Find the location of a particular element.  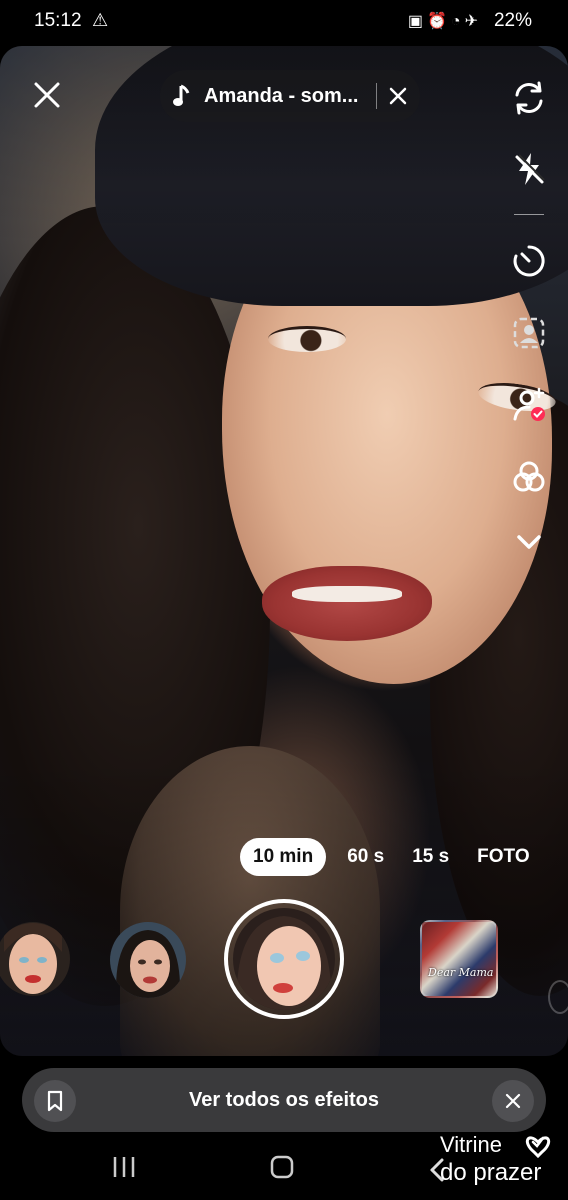

remove-sound-icon is located at coordinates (398, 96).